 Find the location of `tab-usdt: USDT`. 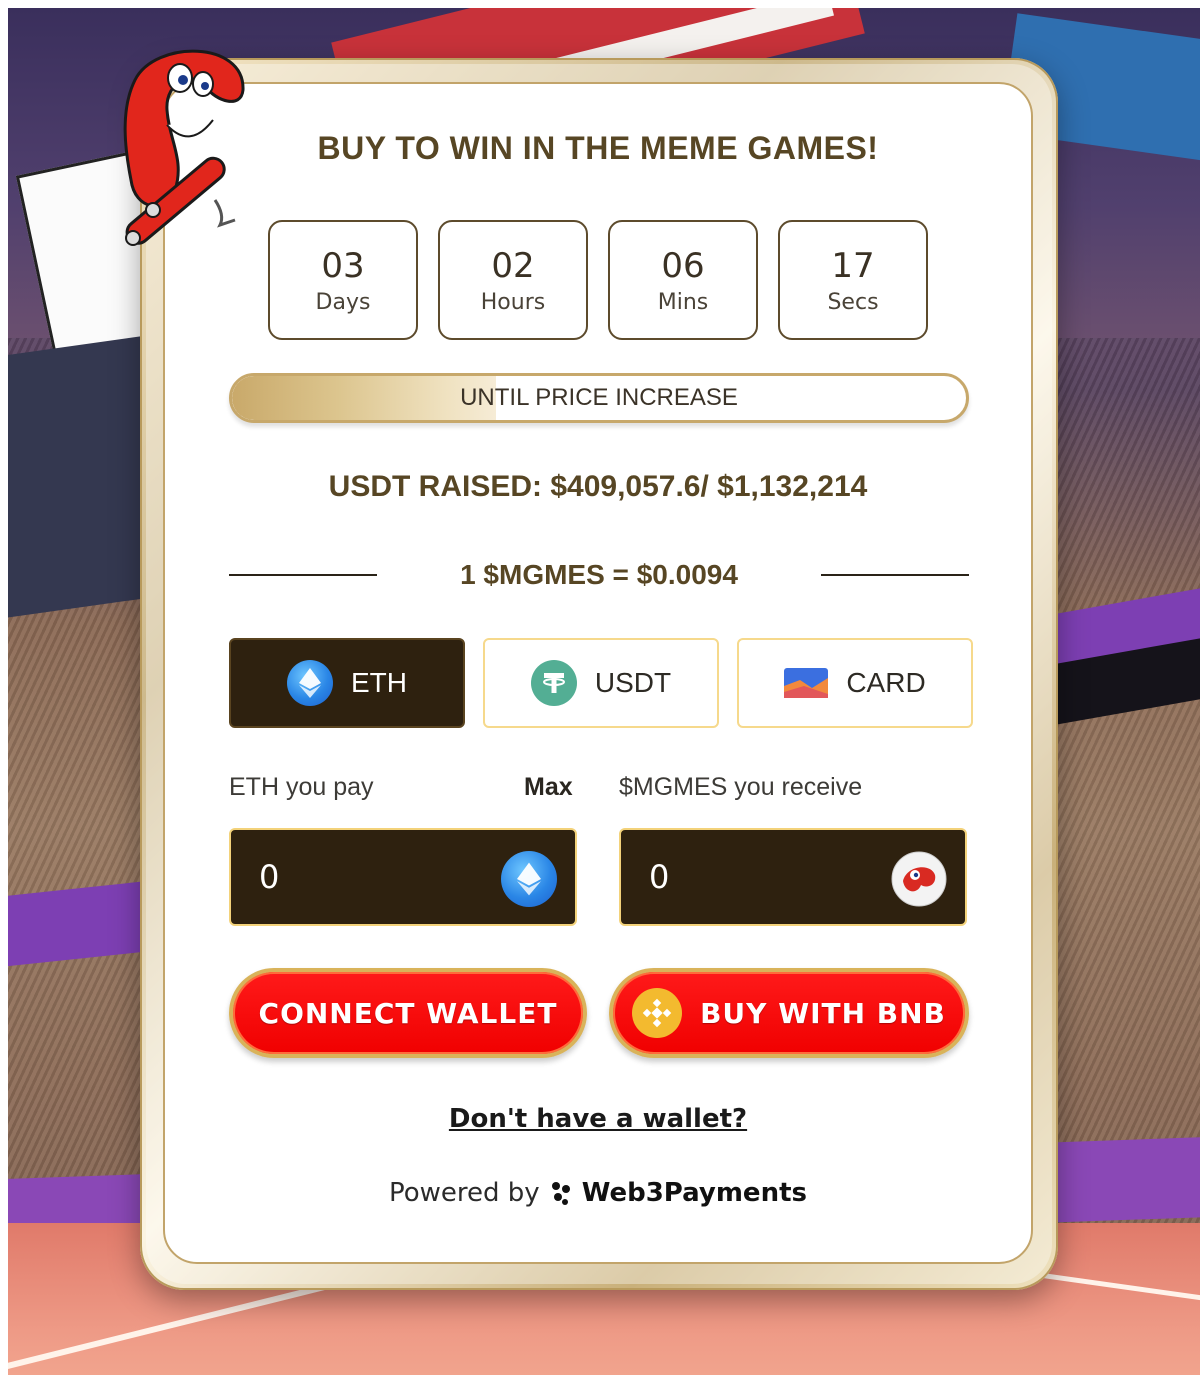

tab-usdt: USDT is located at coordinates (601, 683).